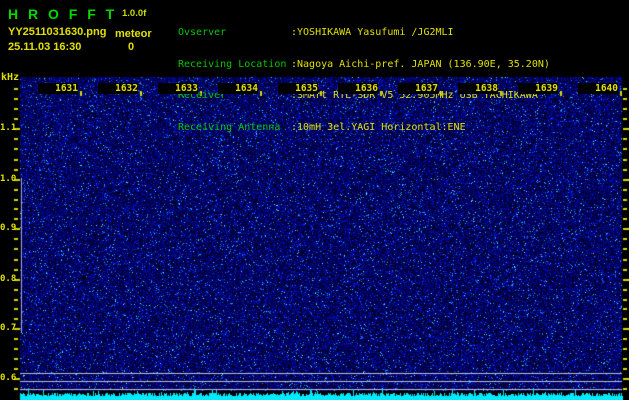  I want to click on y-tick-label: 1.0, so click(8, 179).